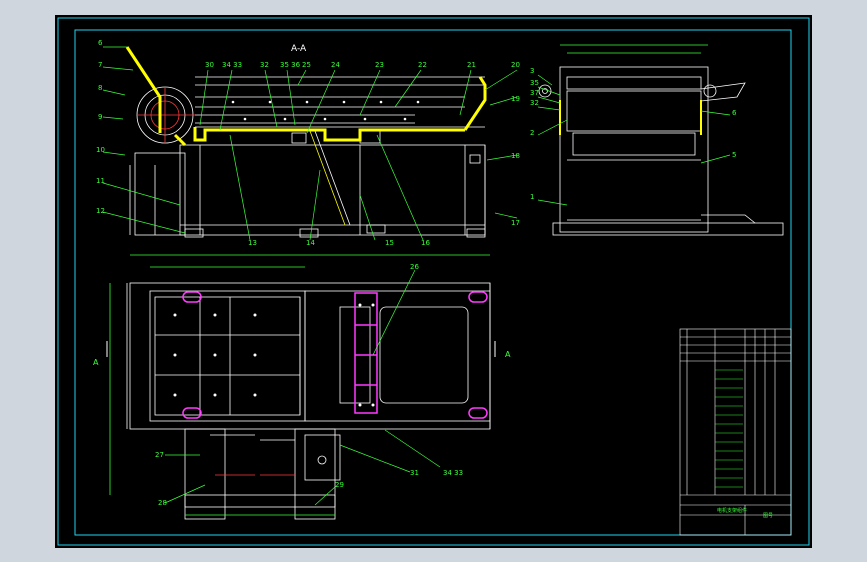 Image resolution: width=867 pixels, height=562 pixels. I want to click on section-marker-left: A, so click(96, 362).